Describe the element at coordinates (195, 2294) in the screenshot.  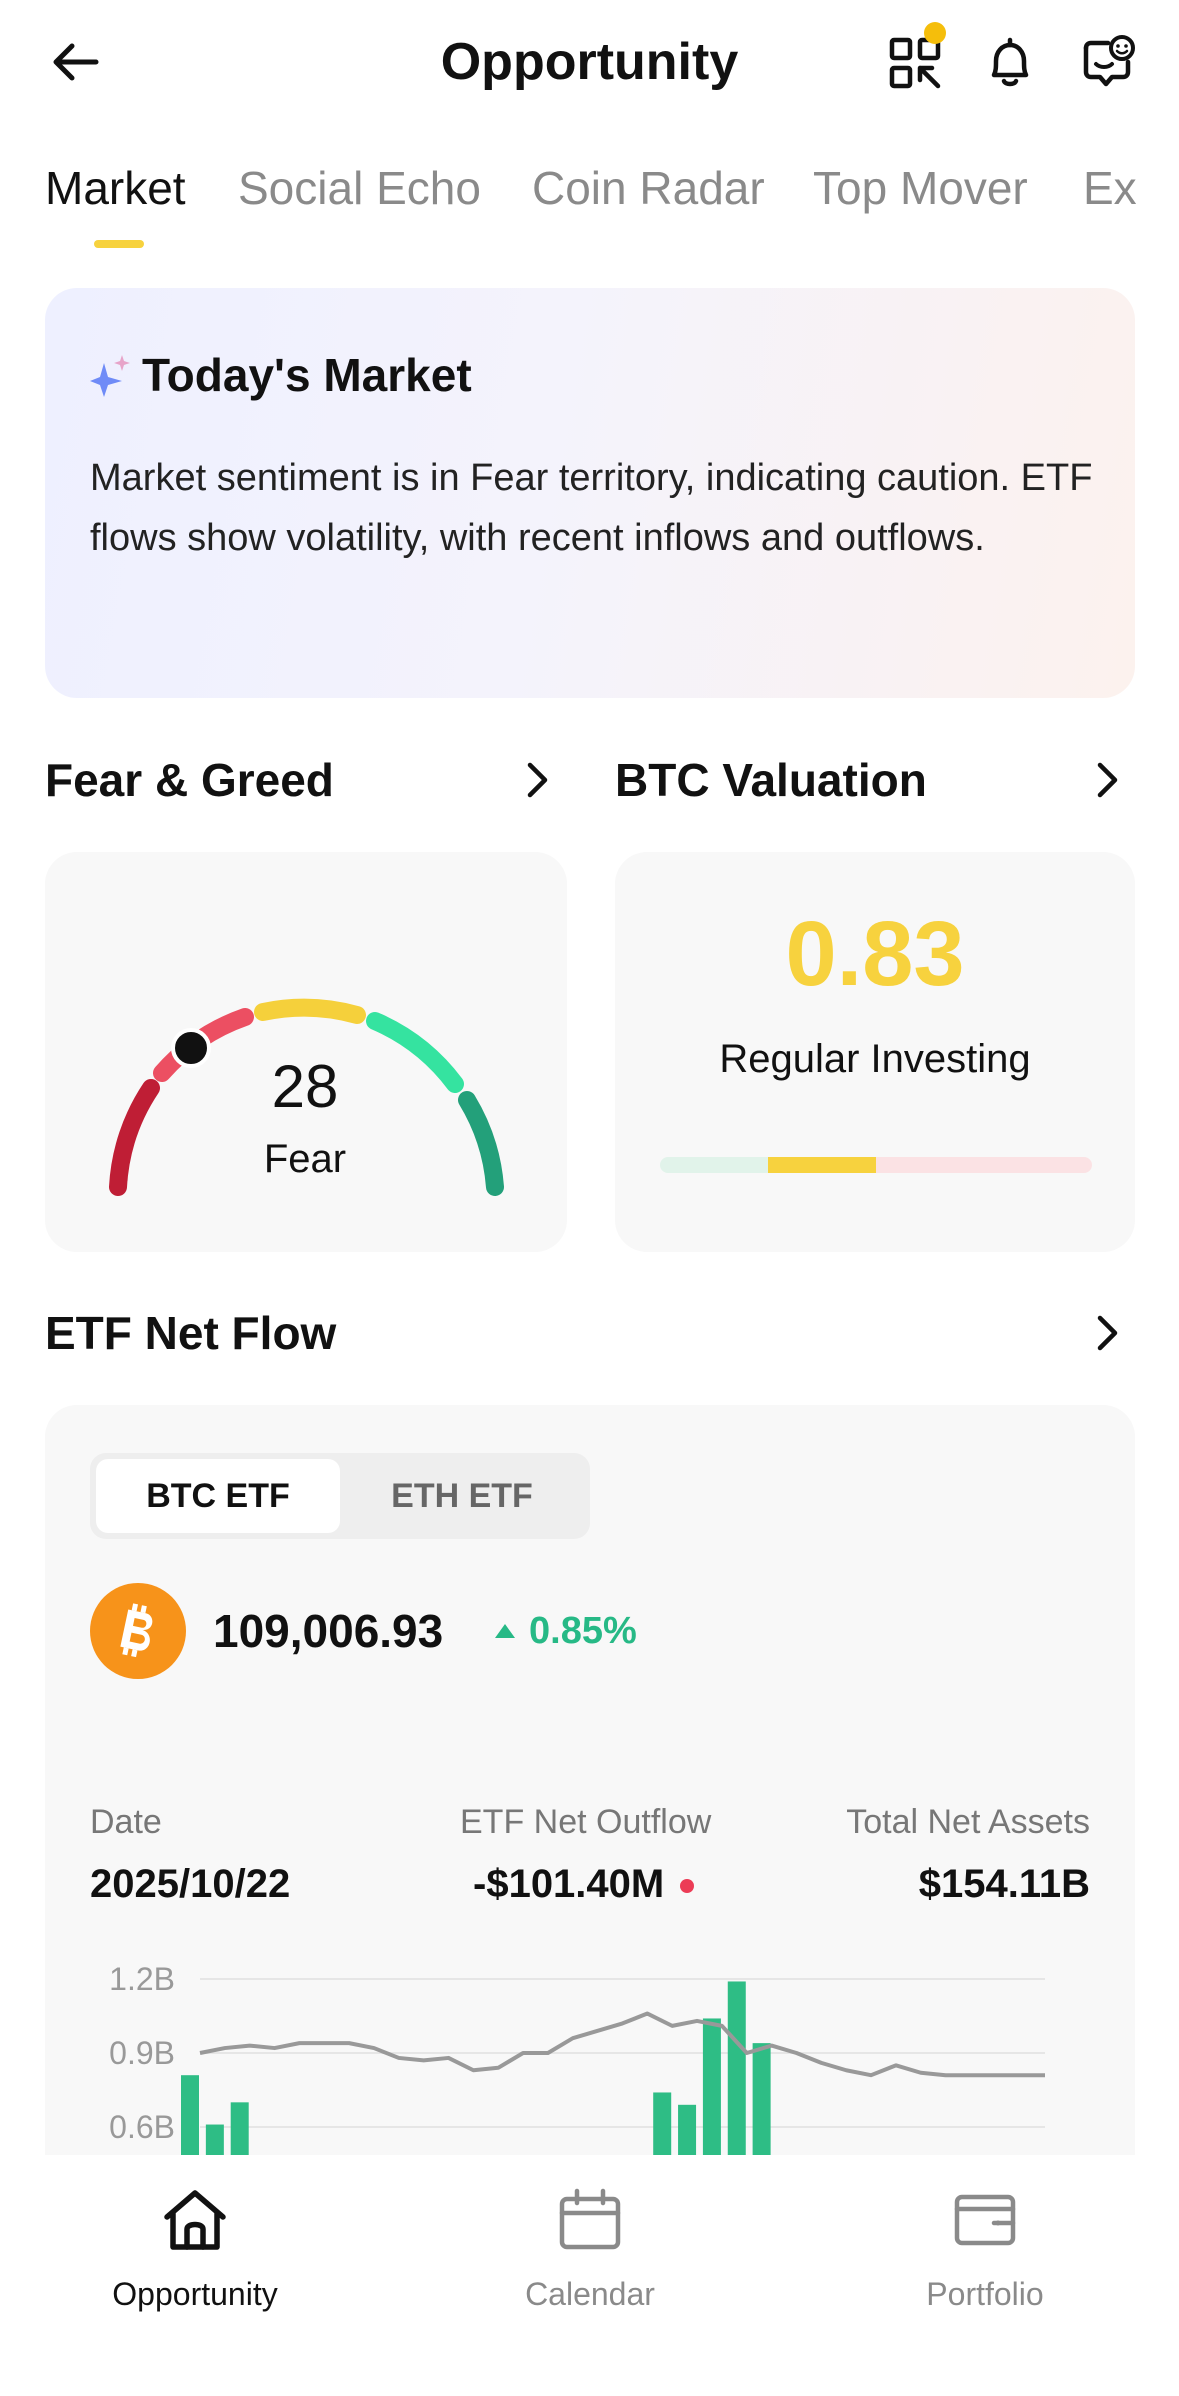
I see `nav-opportunity-label: Opportunity` at that location.